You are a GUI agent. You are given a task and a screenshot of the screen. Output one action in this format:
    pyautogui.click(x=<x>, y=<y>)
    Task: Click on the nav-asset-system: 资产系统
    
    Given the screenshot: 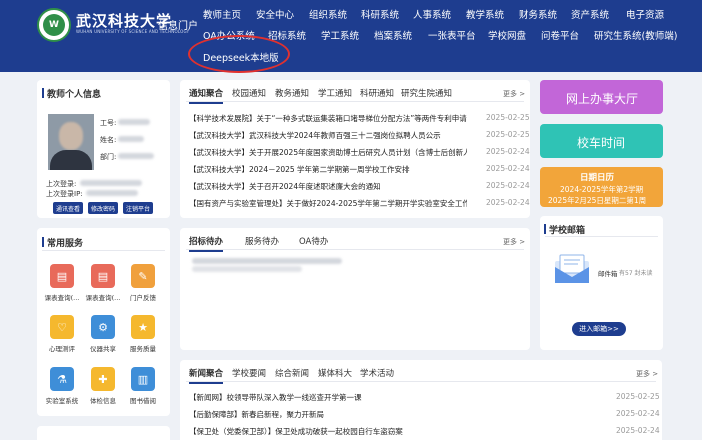 What is the action you would take?
    pyautogui.click(x=590, y=14)
    